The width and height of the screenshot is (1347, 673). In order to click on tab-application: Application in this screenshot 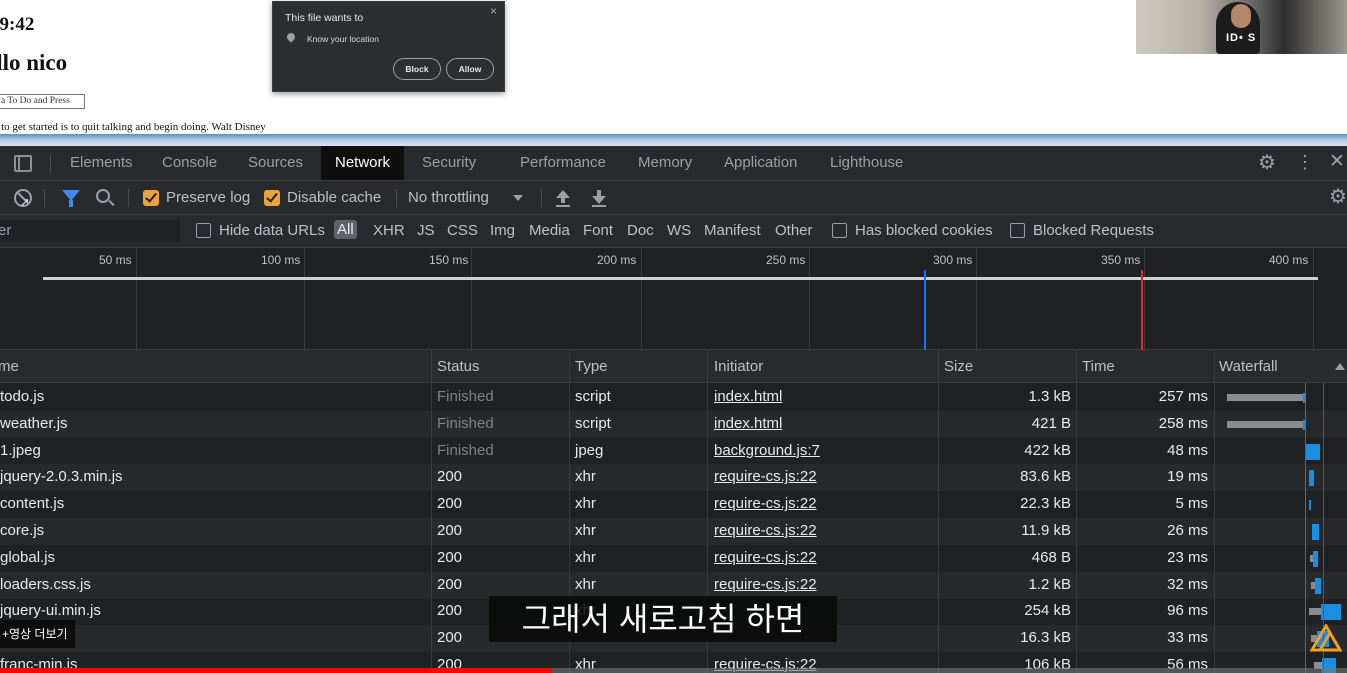, I will do `click(760, 163)`.